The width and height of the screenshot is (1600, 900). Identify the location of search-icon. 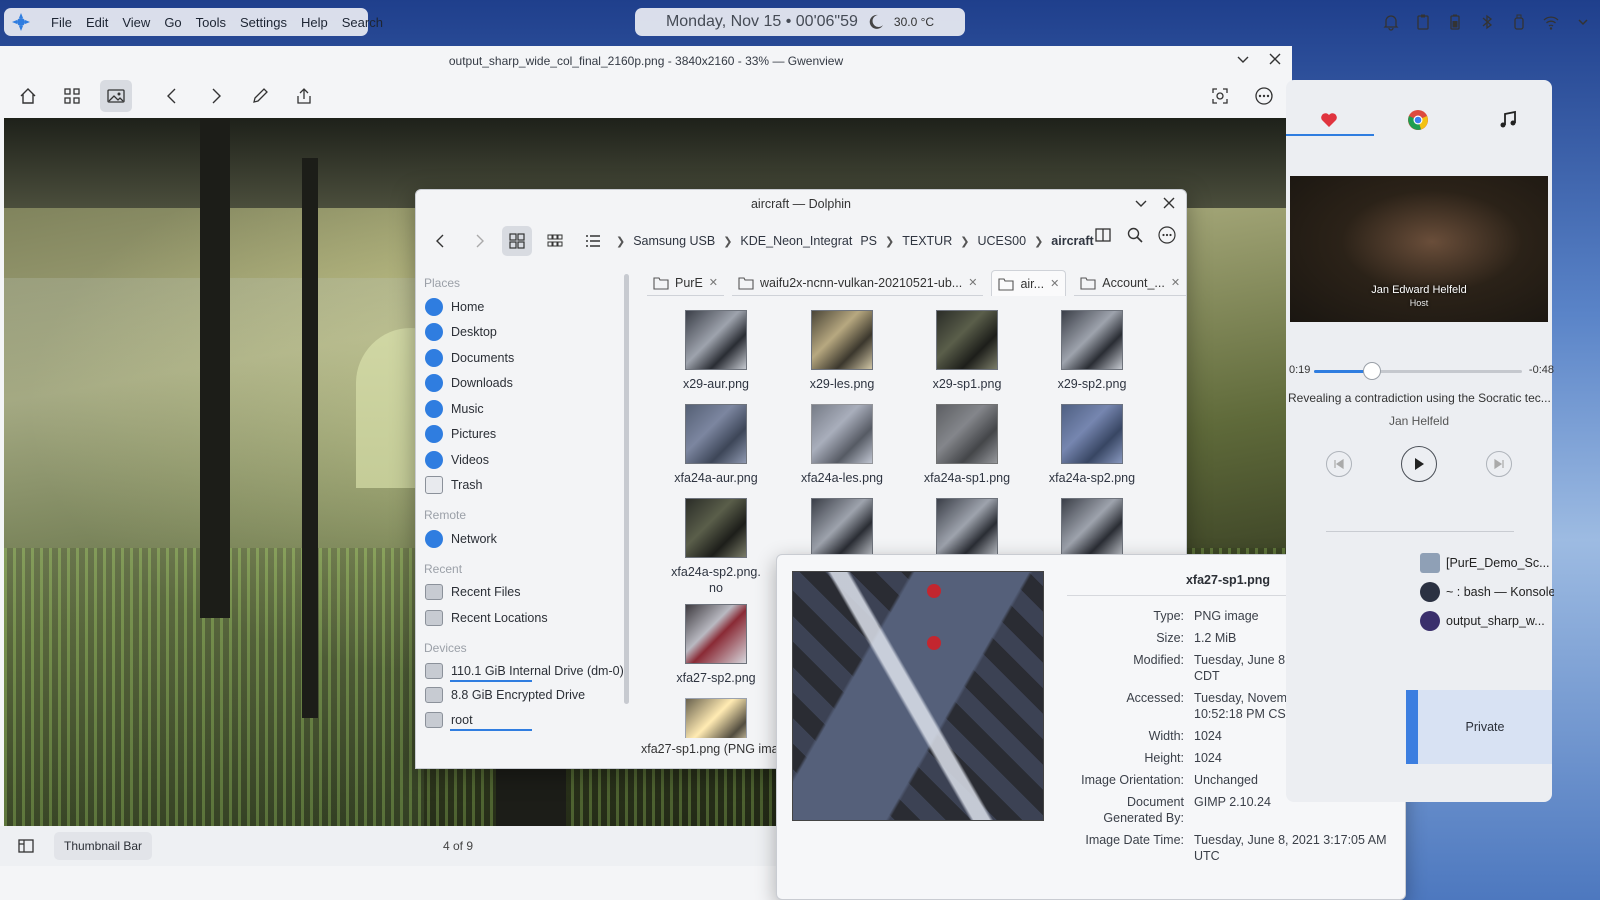
(1135, 235).